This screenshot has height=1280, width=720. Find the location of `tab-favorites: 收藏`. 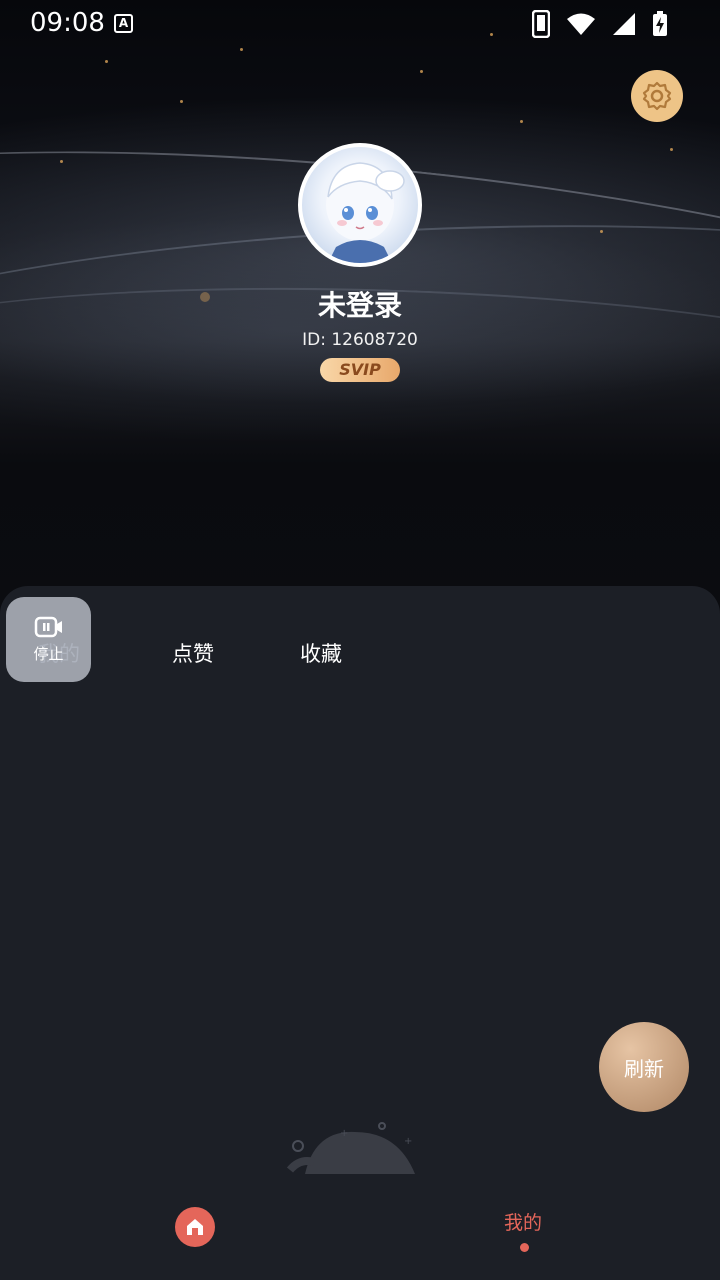

tab-favorites: 收藏 is located at coordinates (321, 653).